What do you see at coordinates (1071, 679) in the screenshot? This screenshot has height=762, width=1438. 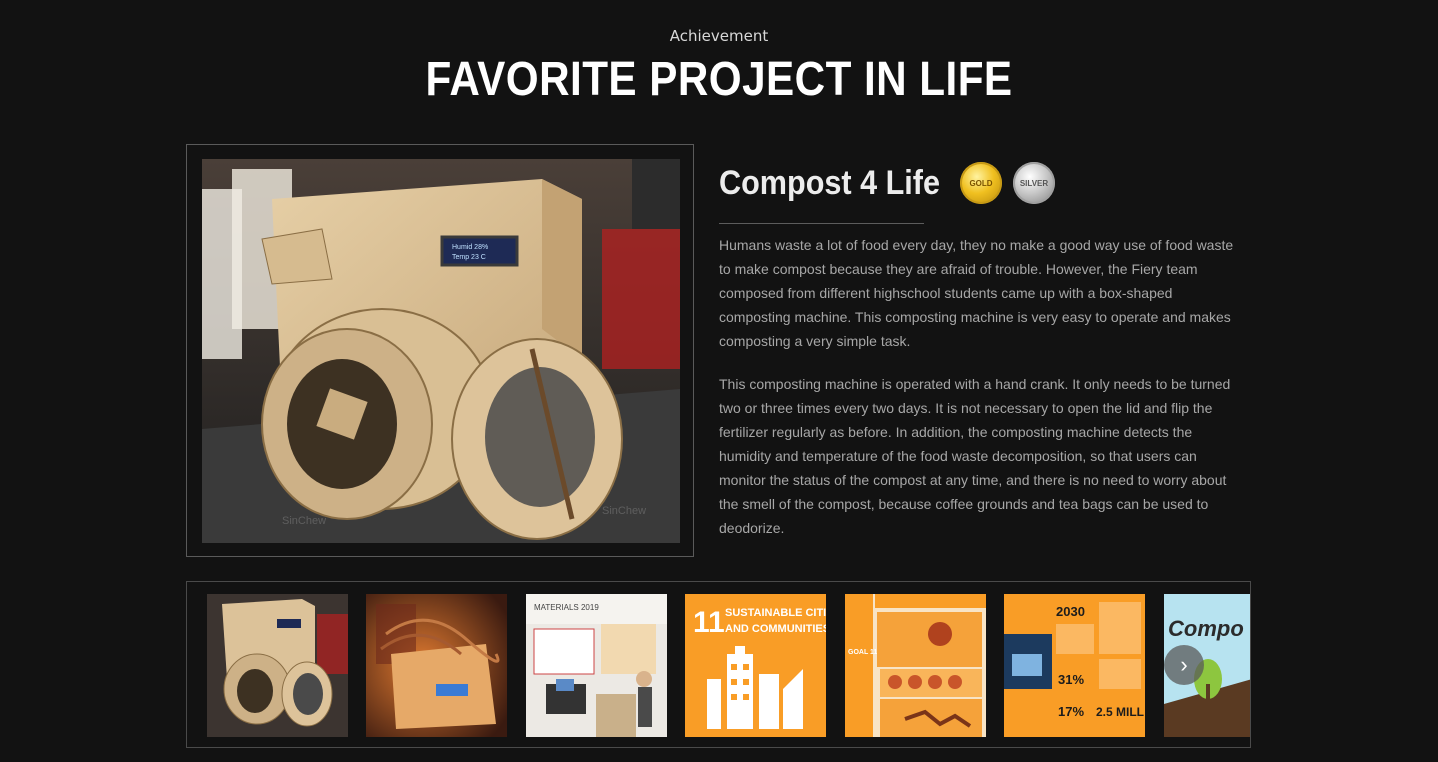 I see `svg-text: 31%` at bounding box center [1071, 679].